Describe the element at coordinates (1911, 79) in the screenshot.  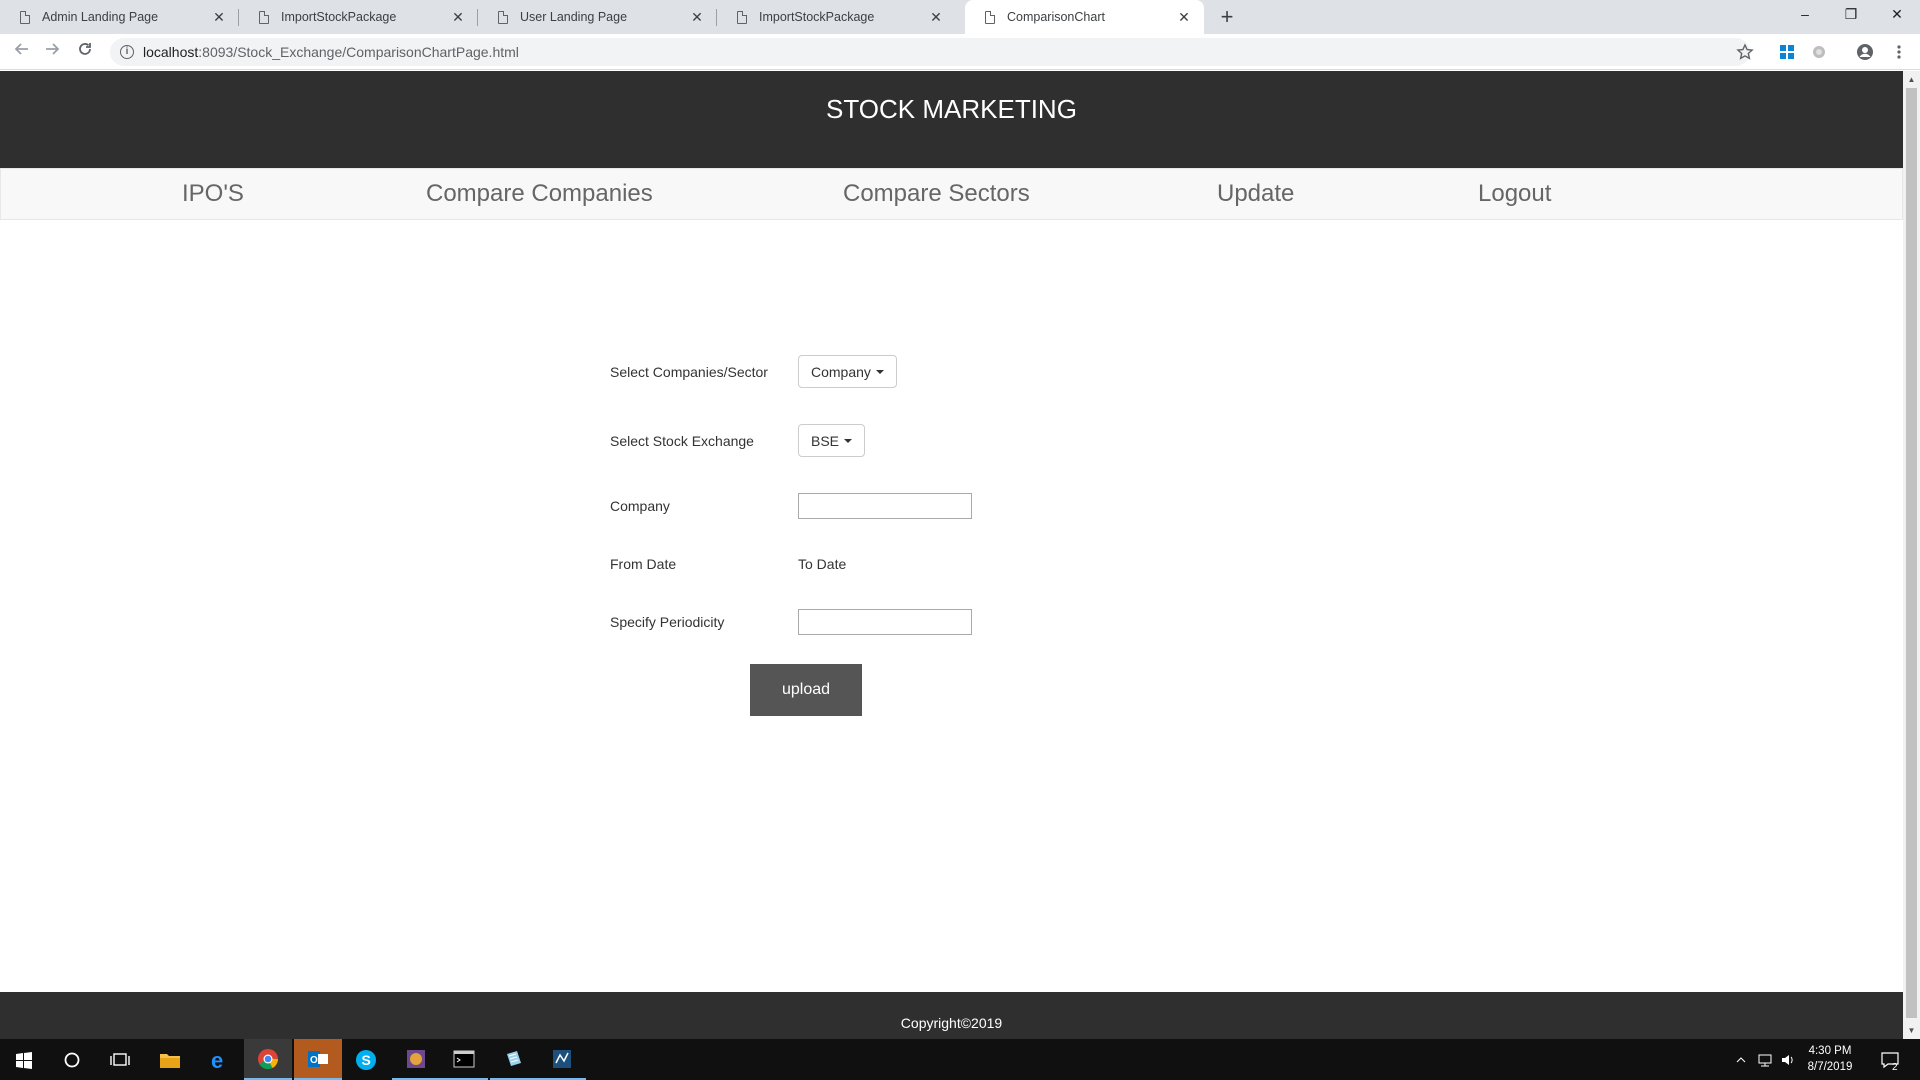
I see `scroll-up-arrow-icon: ▲` at that location.